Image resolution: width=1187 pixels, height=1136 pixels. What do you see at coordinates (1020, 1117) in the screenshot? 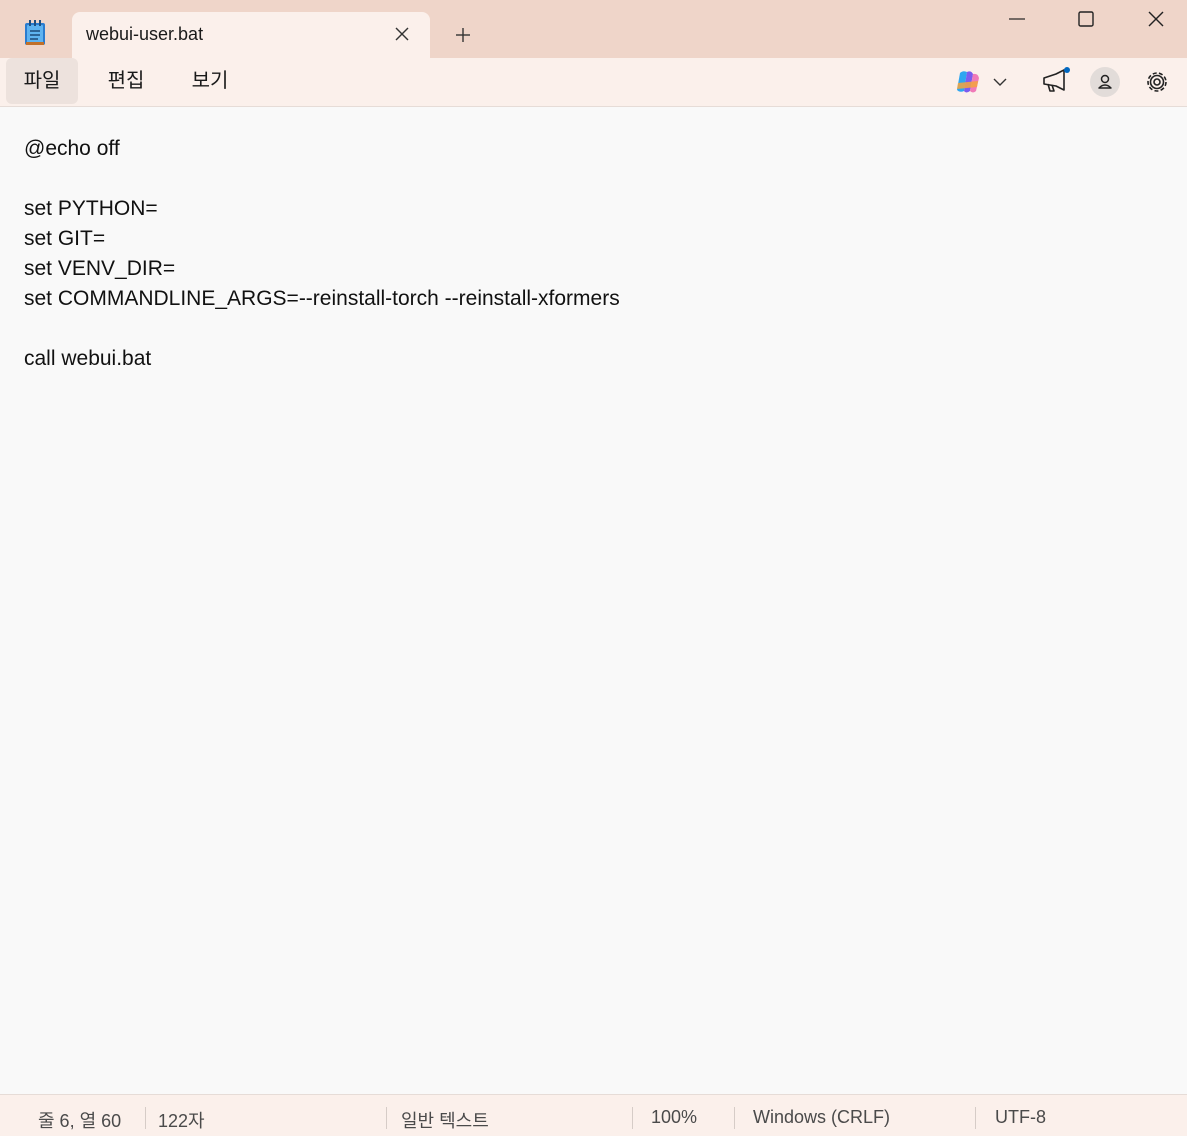
I see `status-encoding: UTF-8` at bounding box center [1020, 1117].